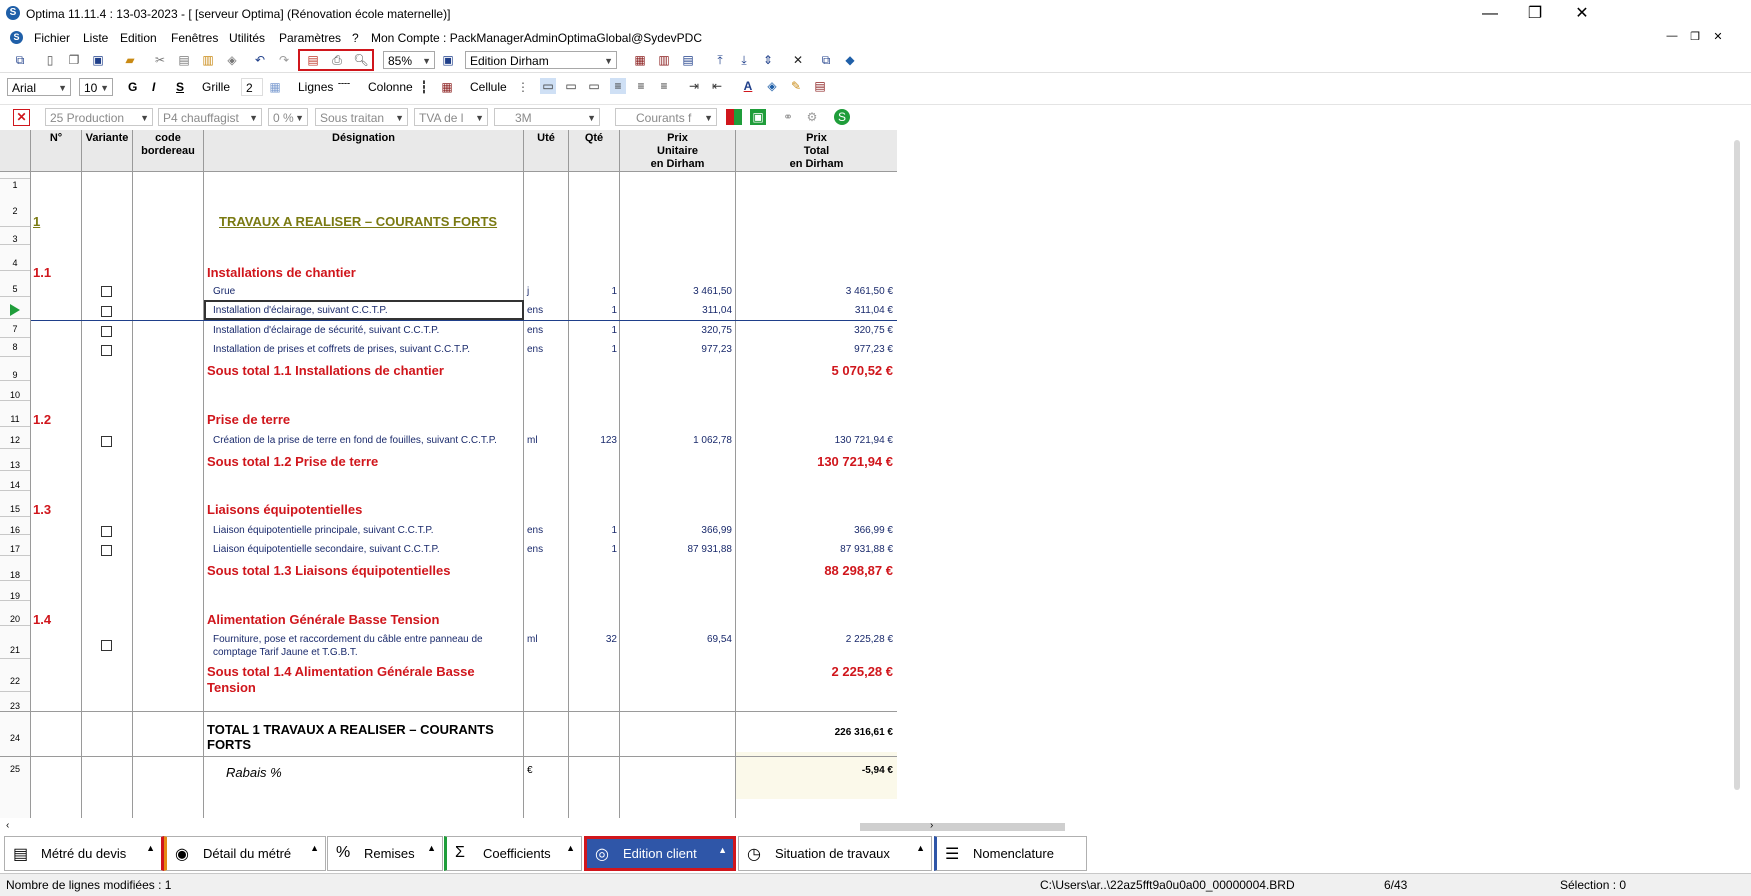 The width and height of the screenshot is (1751, 896). What do you see at coordinates (826, 60) in the screenshot?
I see `windows-icon: ⧉` at bounding box center [826, 60].